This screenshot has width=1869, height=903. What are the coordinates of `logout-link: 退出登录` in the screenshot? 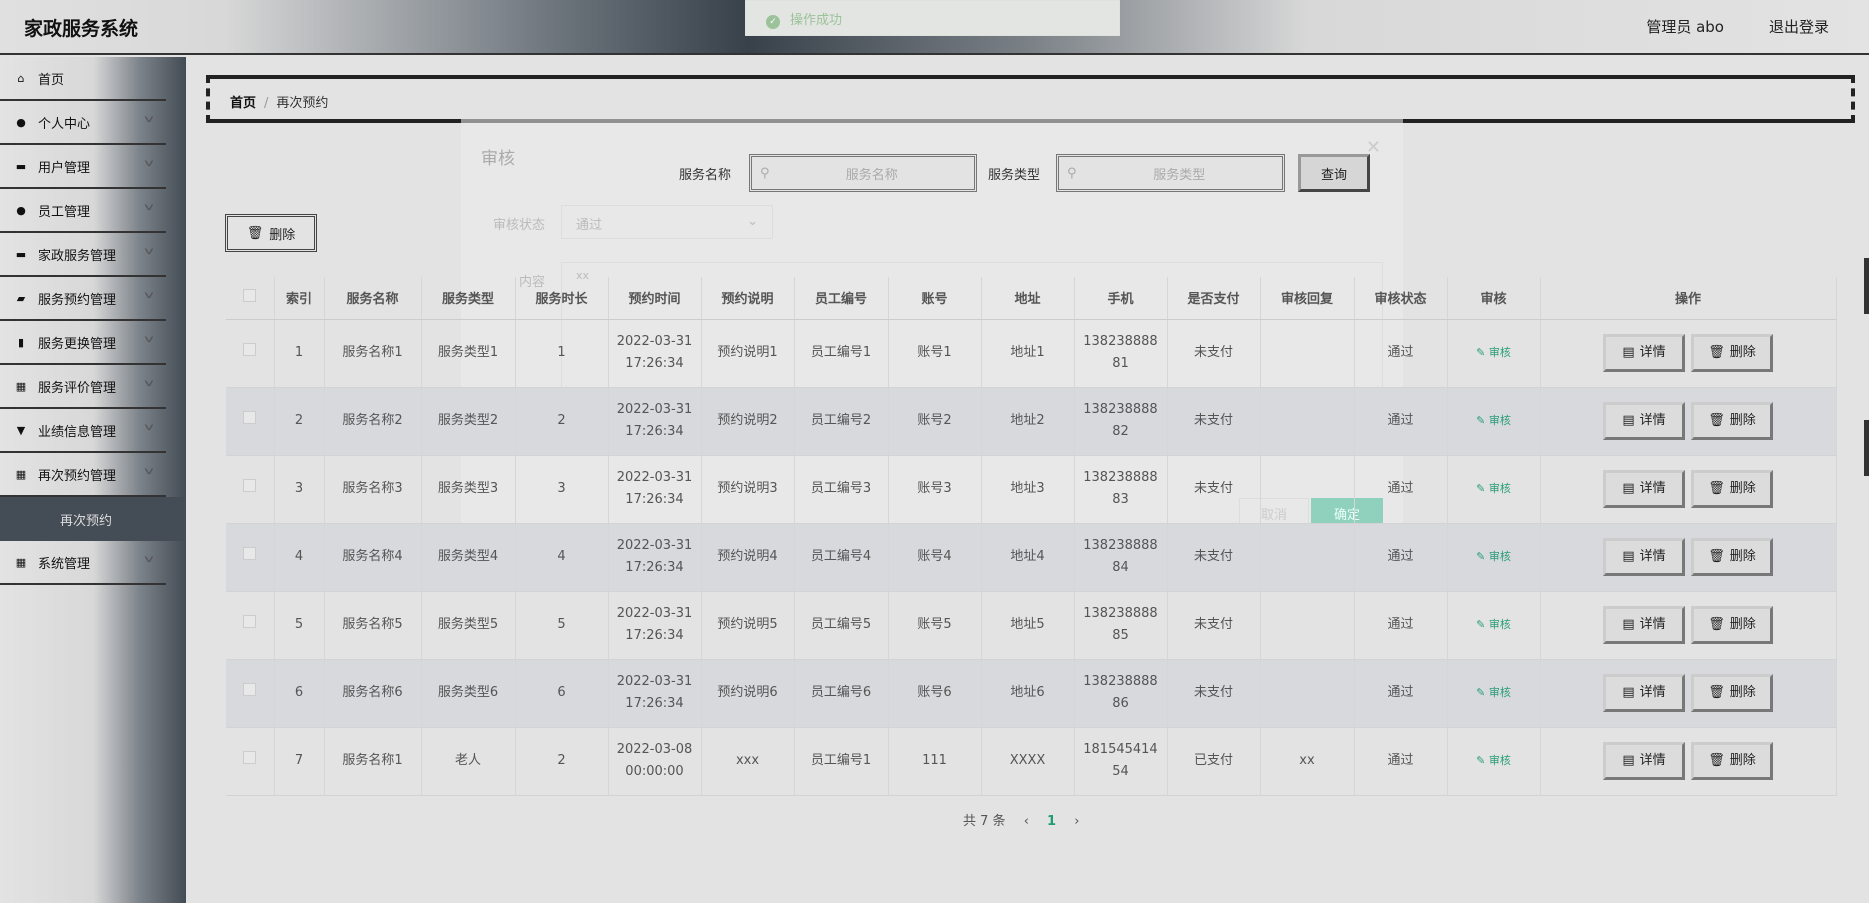 It's located at (1799, 26).